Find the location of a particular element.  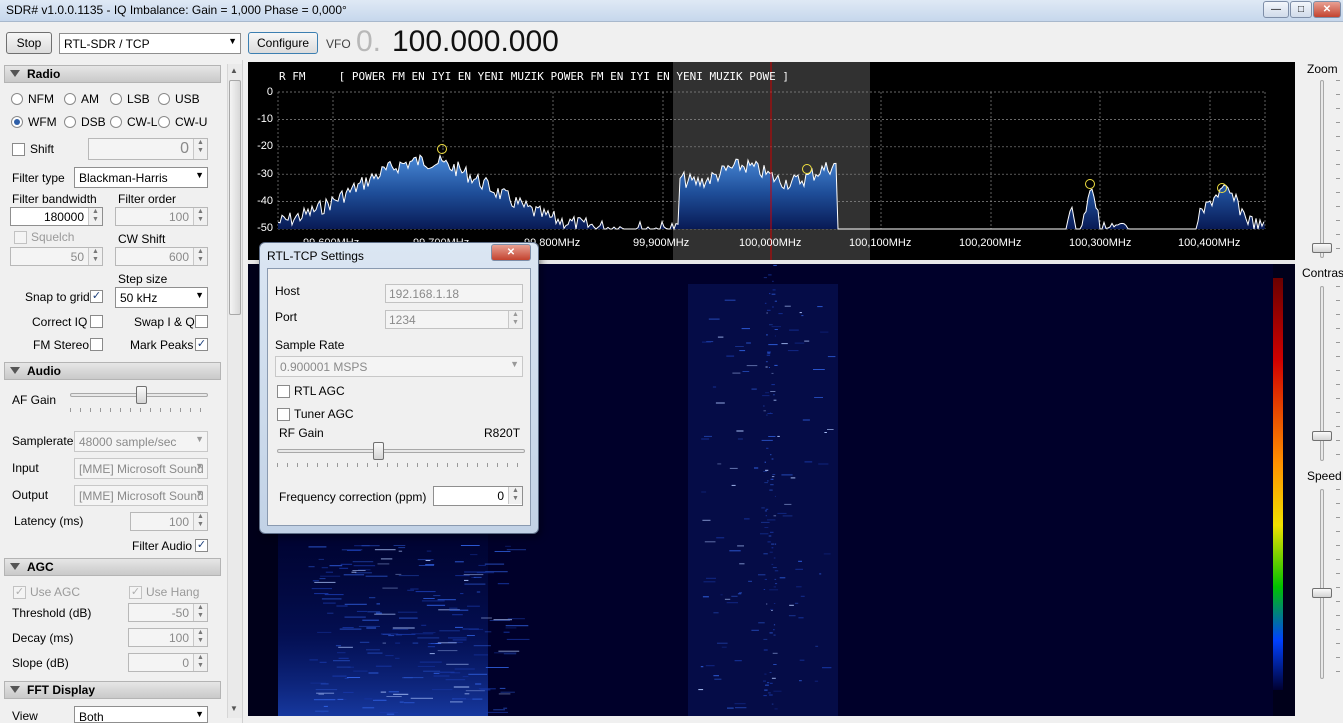

mark-peaks-label: Mark Peaks is located at coordinates (162, 345).